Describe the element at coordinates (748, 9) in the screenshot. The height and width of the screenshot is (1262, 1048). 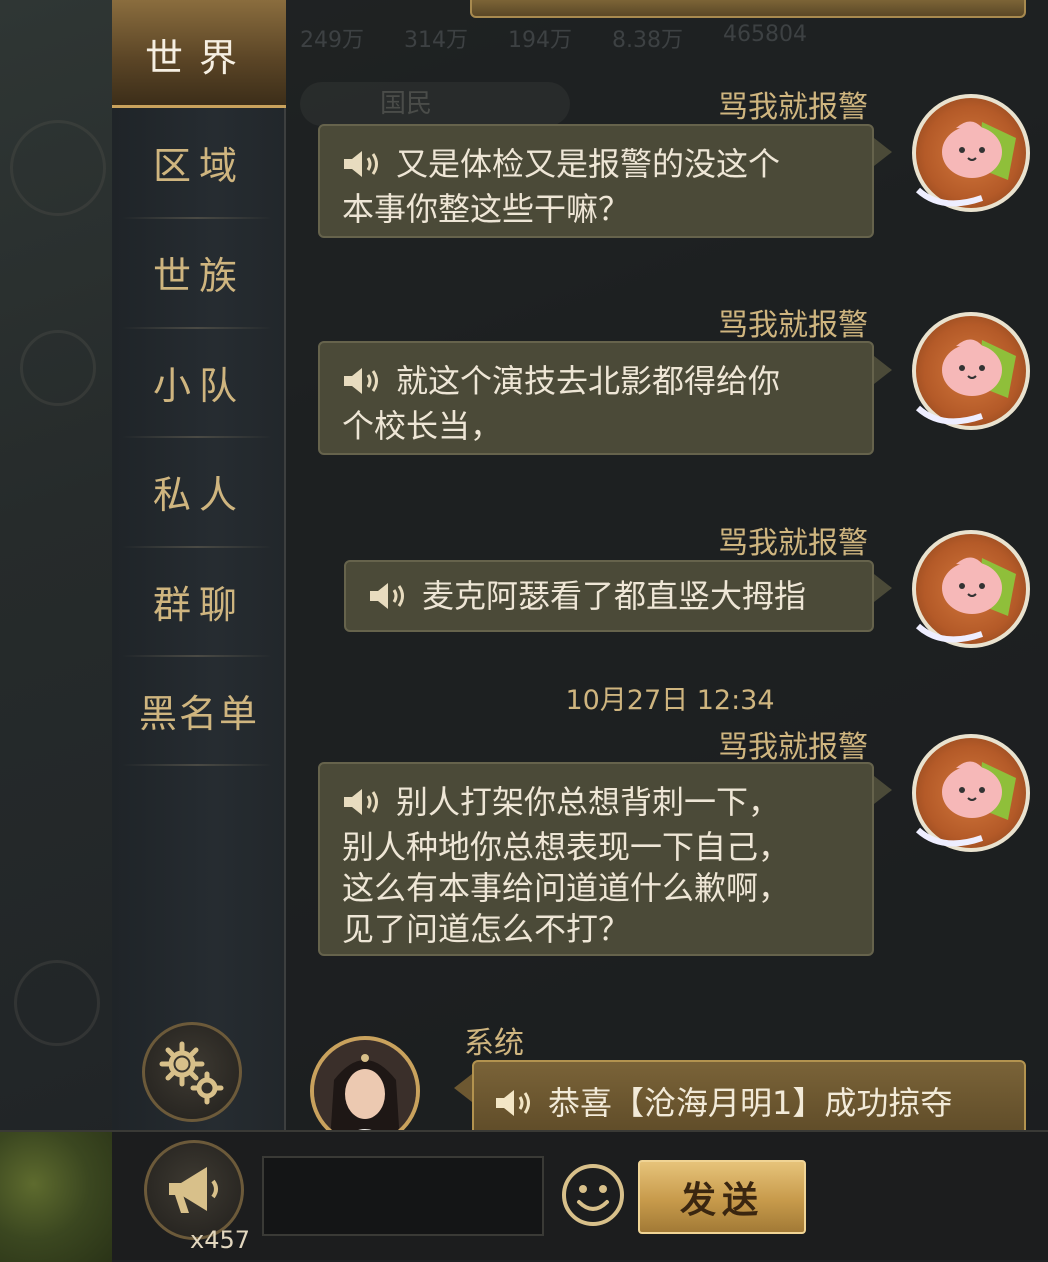
I see `previous-message-edge` at that location.